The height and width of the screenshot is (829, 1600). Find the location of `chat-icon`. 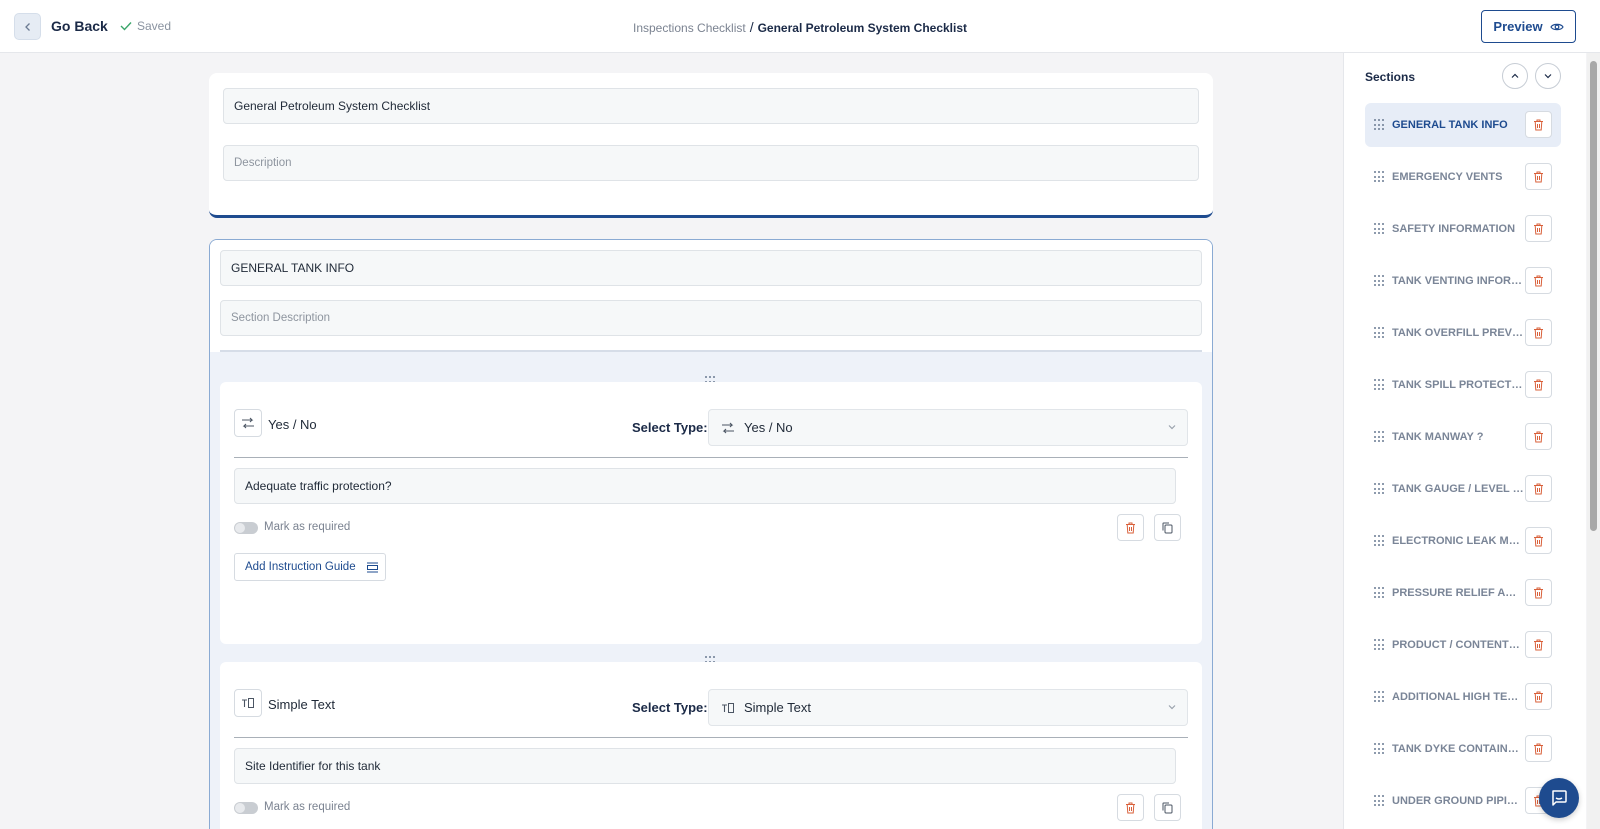

chat-icon is located at coordinates (1559, 798).